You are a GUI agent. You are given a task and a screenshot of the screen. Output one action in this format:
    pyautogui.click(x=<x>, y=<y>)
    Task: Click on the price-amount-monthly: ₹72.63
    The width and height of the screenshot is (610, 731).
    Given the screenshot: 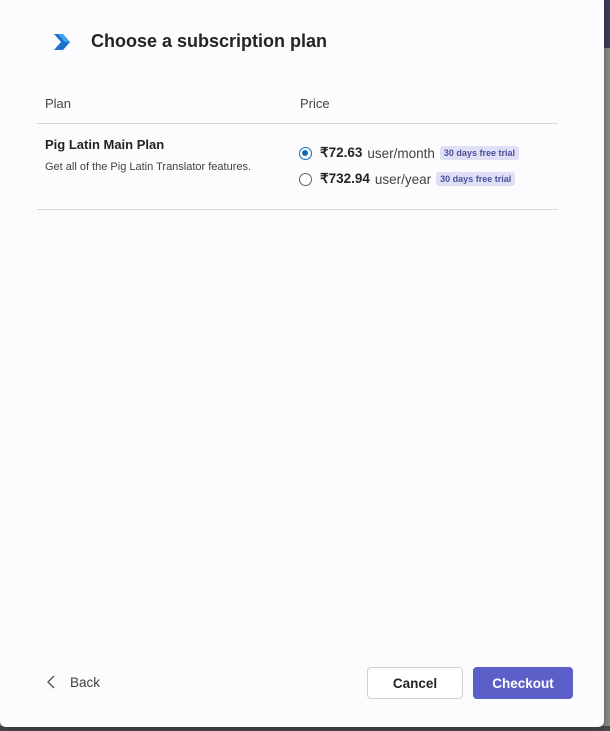 What is the action you would take?
    pyautogui.click(x=341, y=152)
    